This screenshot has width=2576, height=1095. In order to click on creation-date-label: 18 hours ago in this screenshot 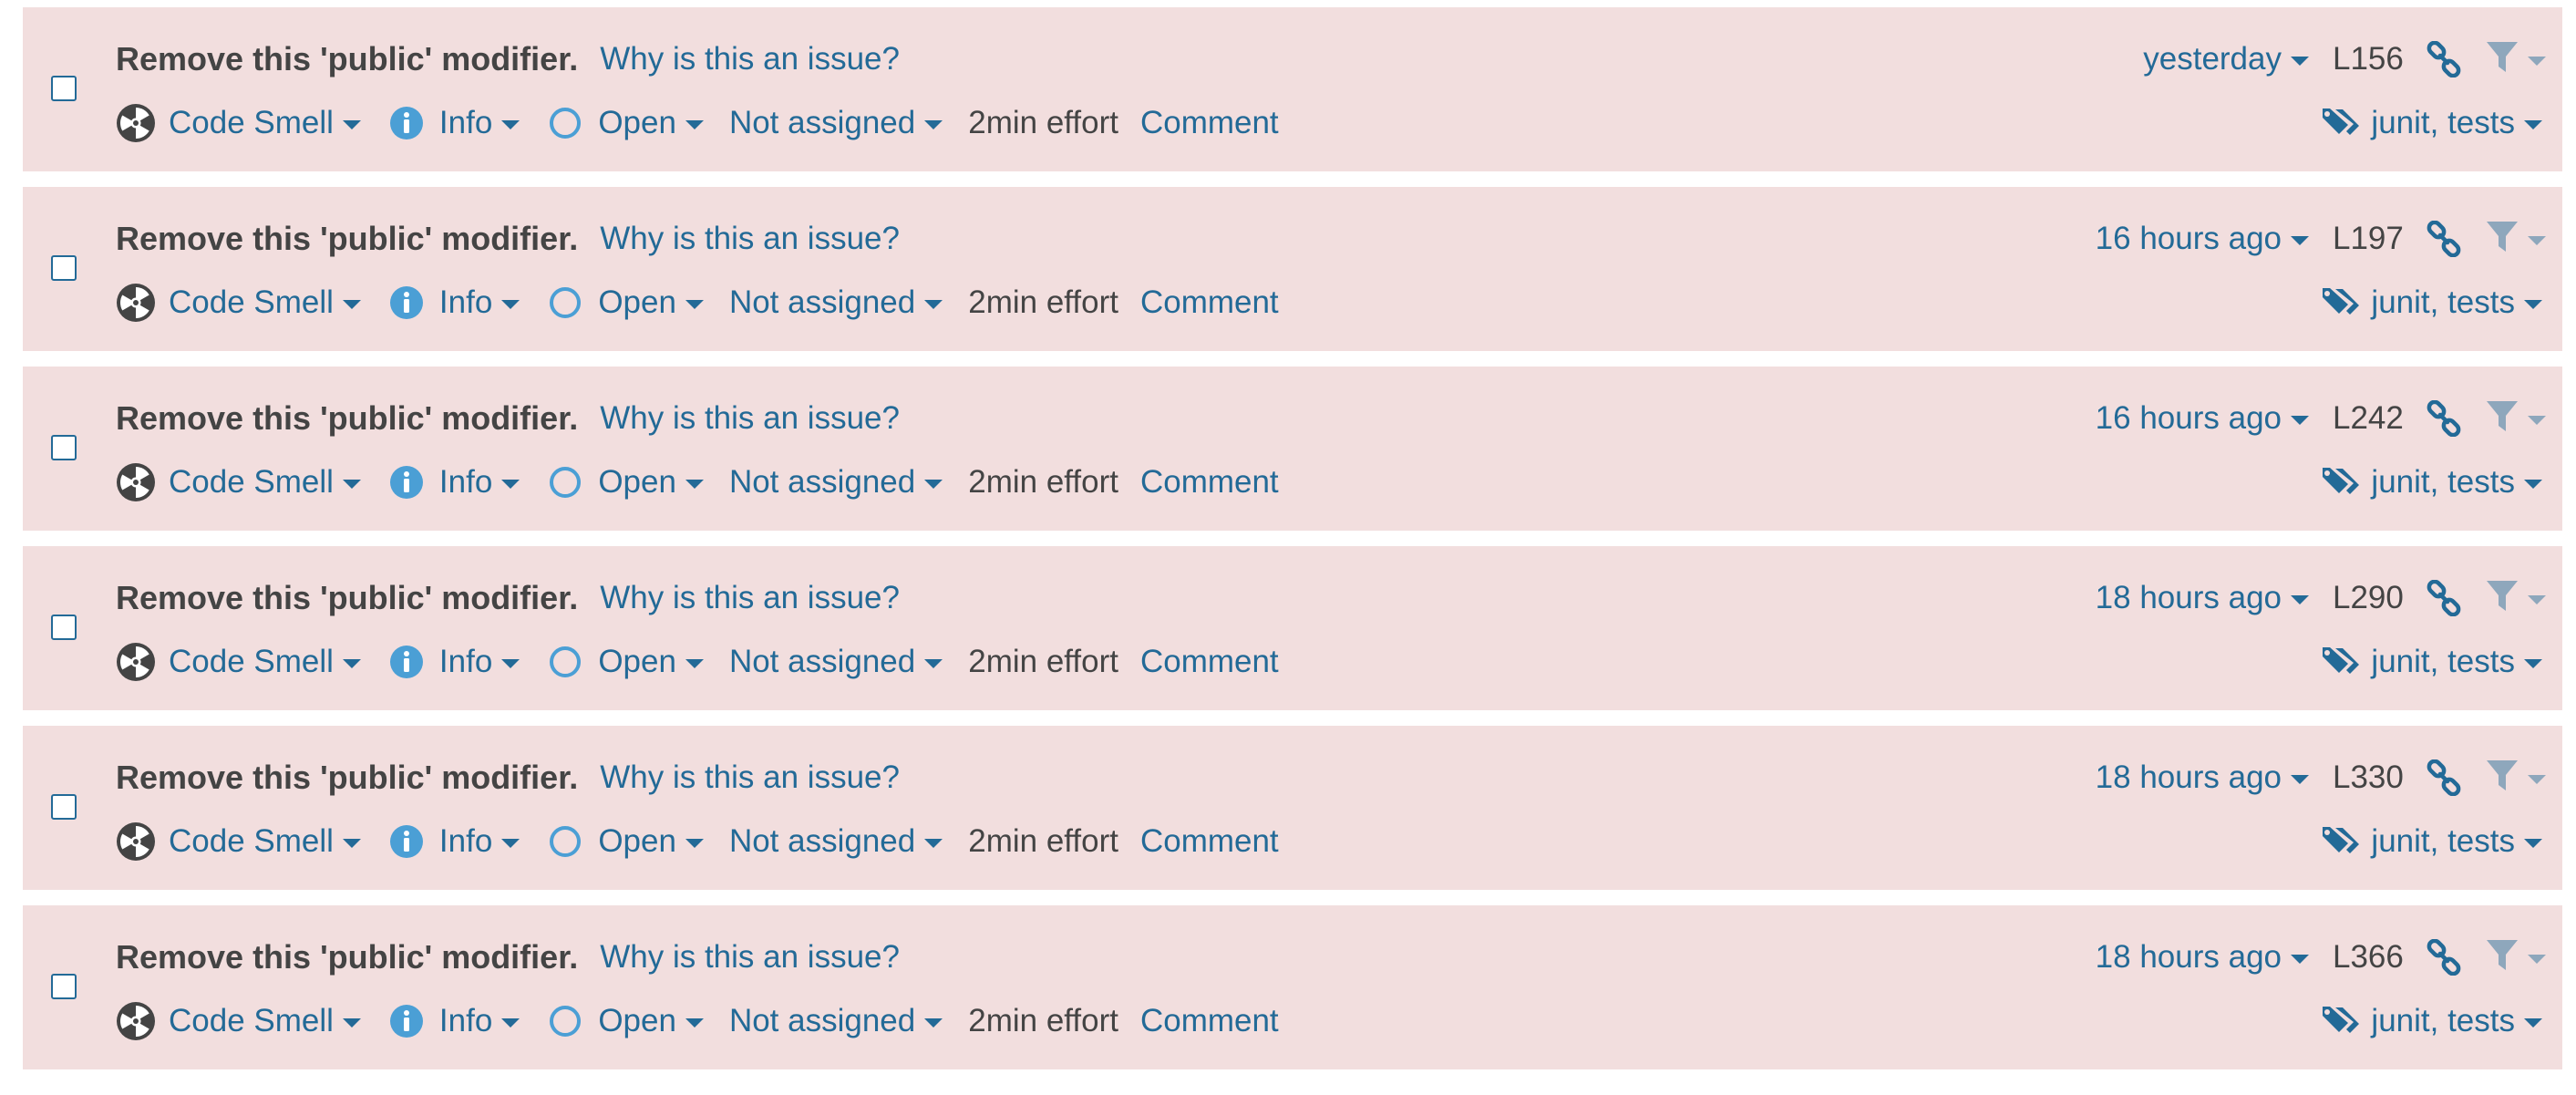, I will do `click(2188, 777)`.